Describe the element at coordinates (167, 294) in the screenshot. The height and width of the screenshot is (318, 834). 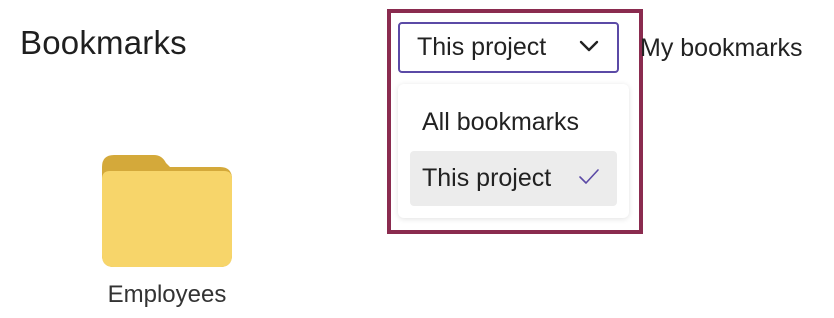
I see `folder-label: Employees` at that location.